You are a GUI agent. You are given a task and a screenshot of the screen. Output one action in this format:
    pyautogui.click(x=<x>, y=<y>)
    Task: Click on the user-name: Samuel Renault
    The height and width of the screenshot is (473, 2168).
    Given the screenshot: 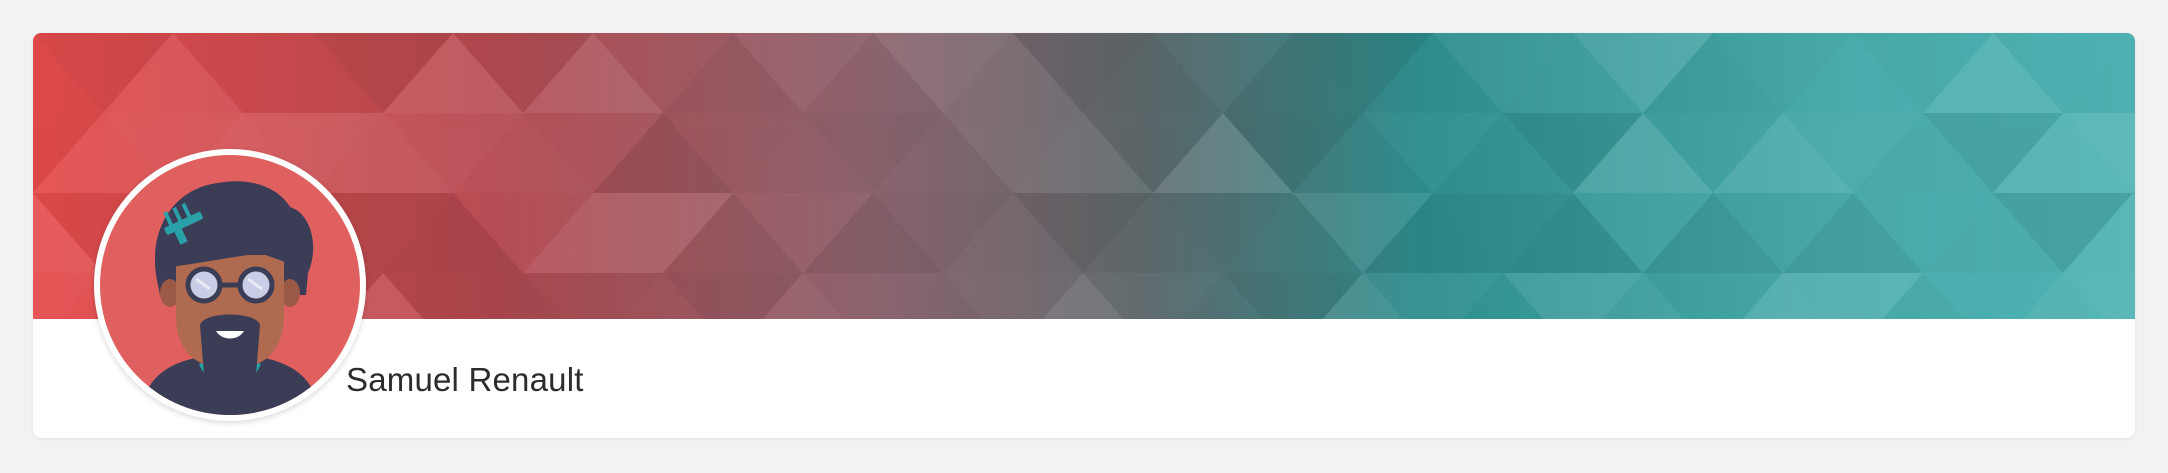 What is the action you would take?
    pyautogui.click(x=465, y=379)
    